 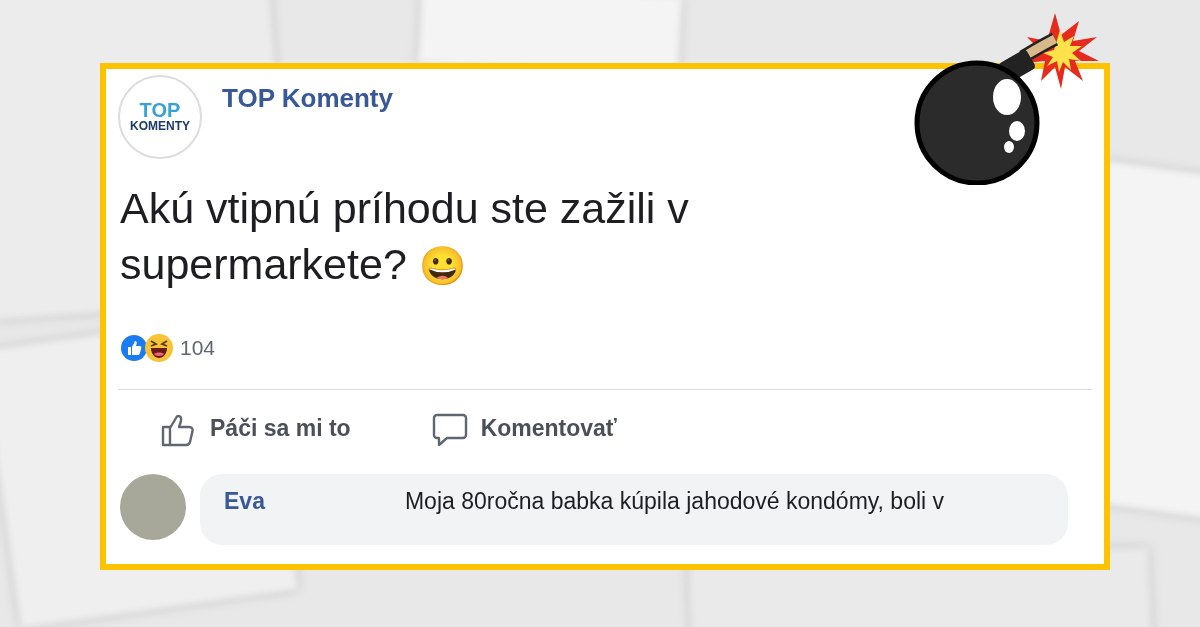 I want to click on comment-text: Moja 80ročna babka kúpila jahodové kondómy, boli v, so click(x=674, y=501).